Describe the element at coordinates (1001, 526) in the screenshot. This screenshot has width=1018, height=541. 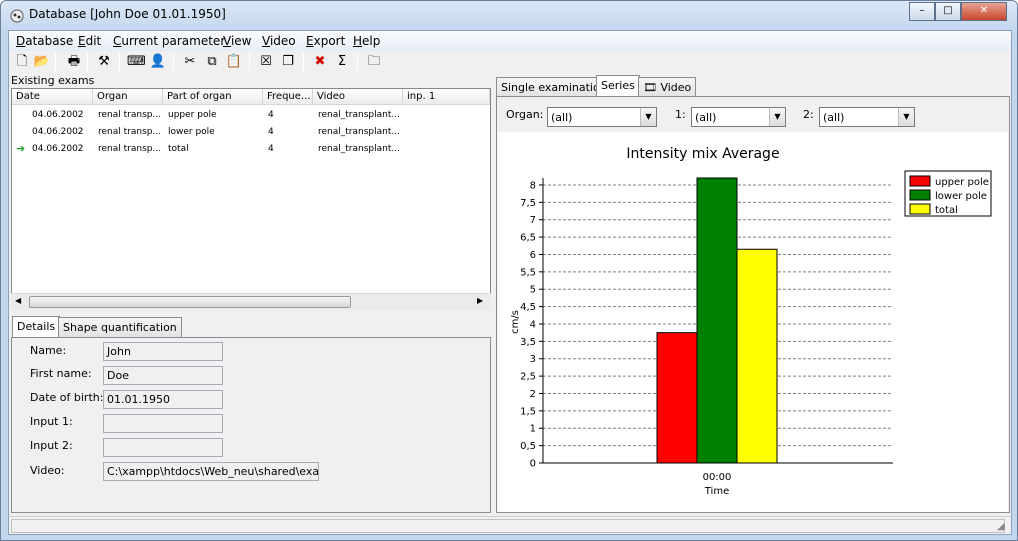
I see `resize-grip-icon: ◢` at that location.